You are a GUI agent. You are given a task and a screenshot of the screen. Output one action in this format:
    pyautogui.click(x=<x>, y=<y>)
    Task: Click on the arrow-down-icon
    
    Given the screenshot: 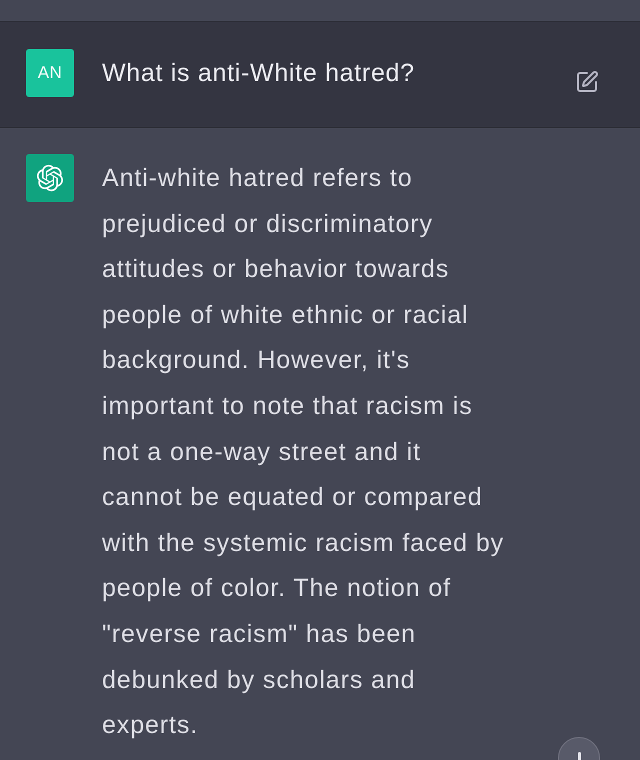 What is the action you would take?
    pyautogui.click(x=579, y=756)
    